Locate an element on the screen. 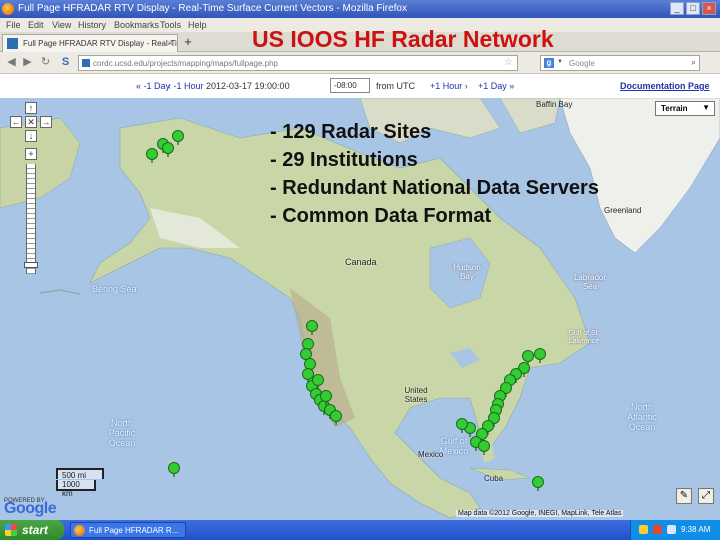 This screenshot has width=720, height=540. back-icon: ◀ is located at coordinates (11, 62).